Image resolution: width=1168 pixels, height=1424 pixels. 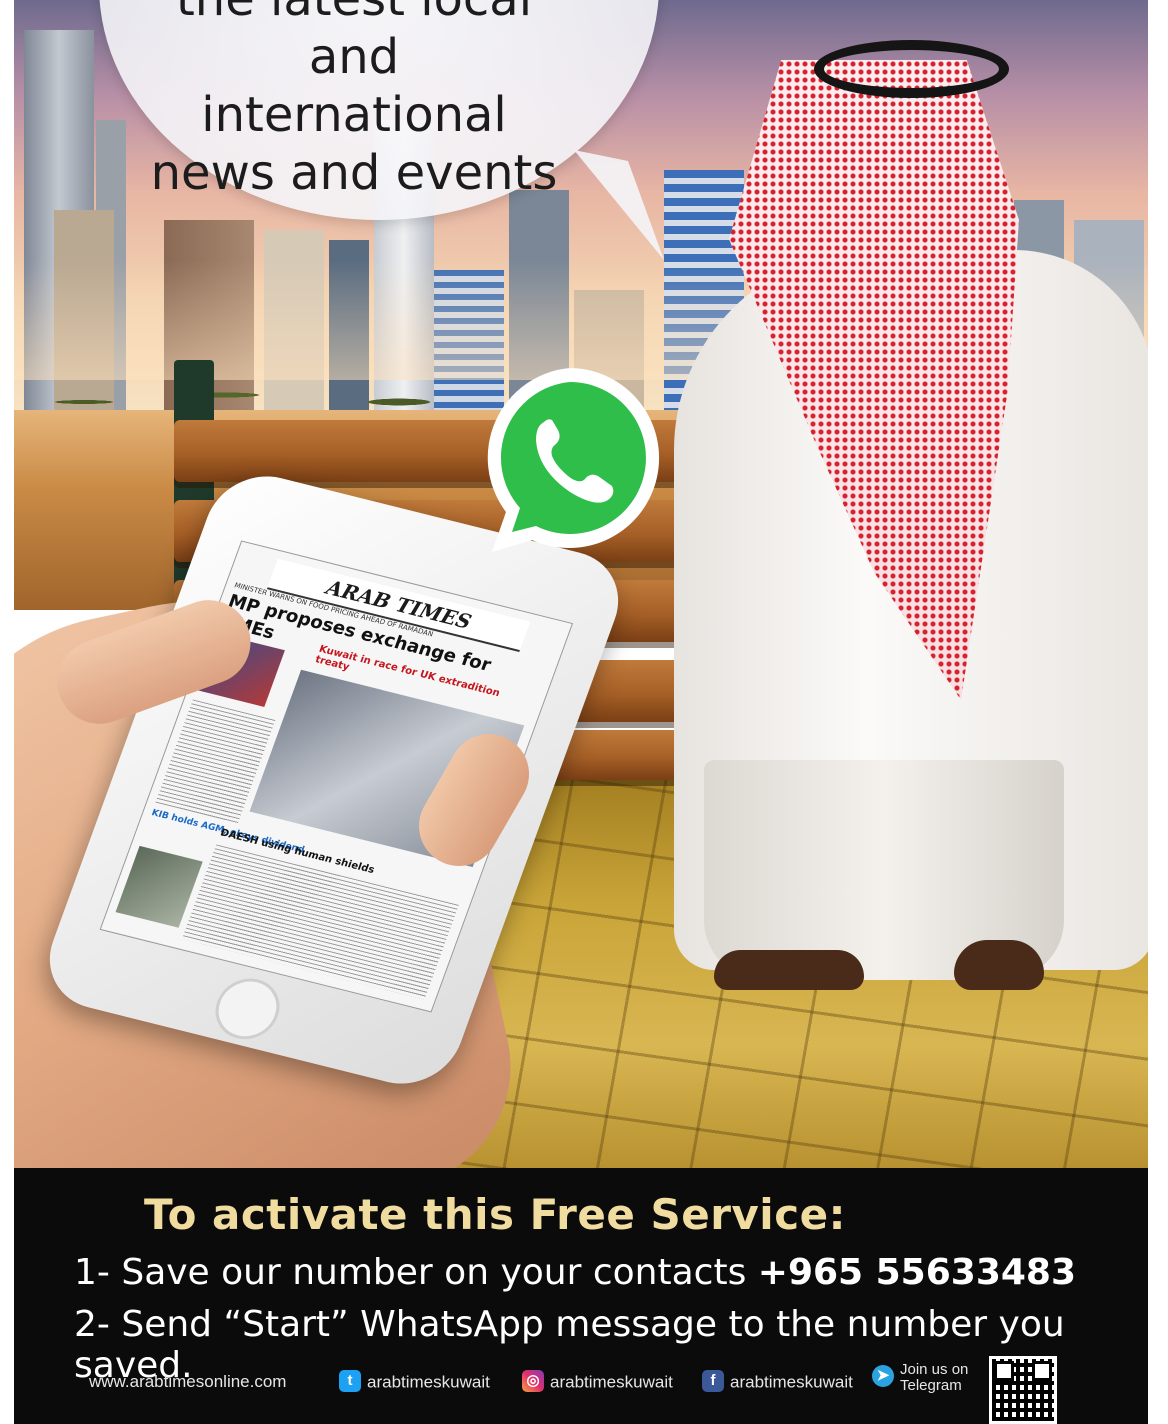 I want to click on phone-home-button, so click(x=247, y=1009).